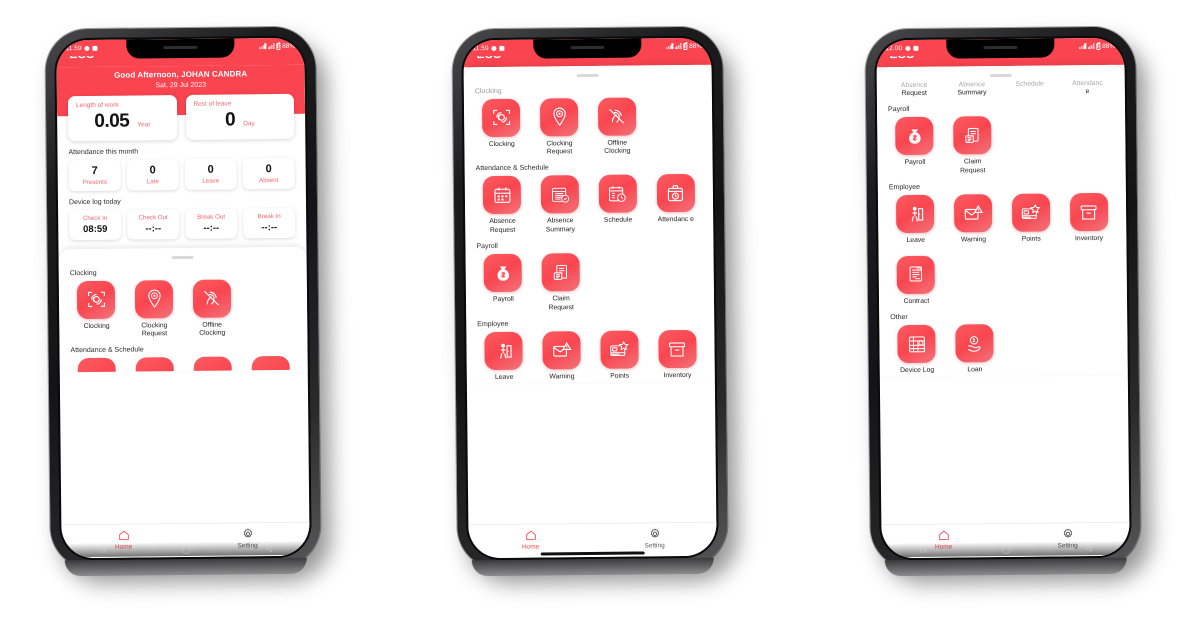 This screenshot has width=1200, height=628. Describe the element at coordinates (916, 301) in the screenshot. I see `tile-label: Contract` at that location.